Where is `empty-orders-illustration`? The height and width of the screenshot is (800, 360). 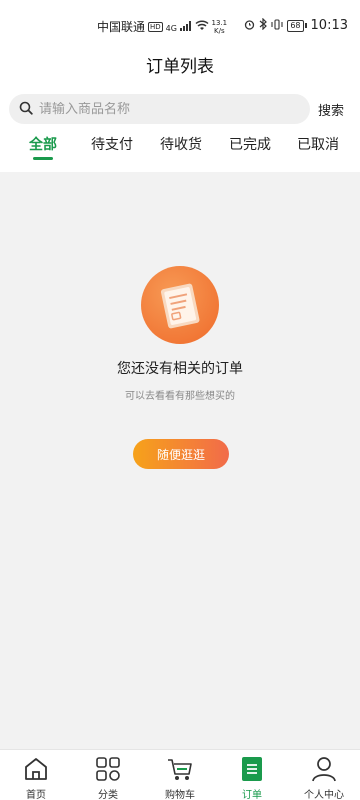 empty-orders-illustration is located at coordinates (180, 305).